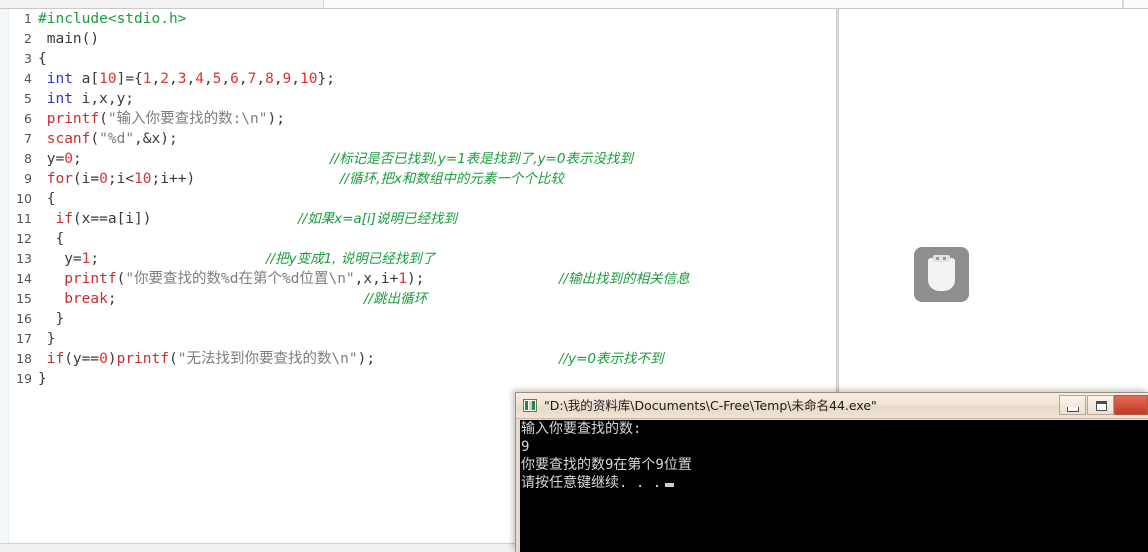 This screenshot has width=1148, height=552. What do you see at coordinates (267, 359) in the screenshot?
I see `code-token-str: "无法找到你要查找的数\n"` at bounding box center [267, 359].